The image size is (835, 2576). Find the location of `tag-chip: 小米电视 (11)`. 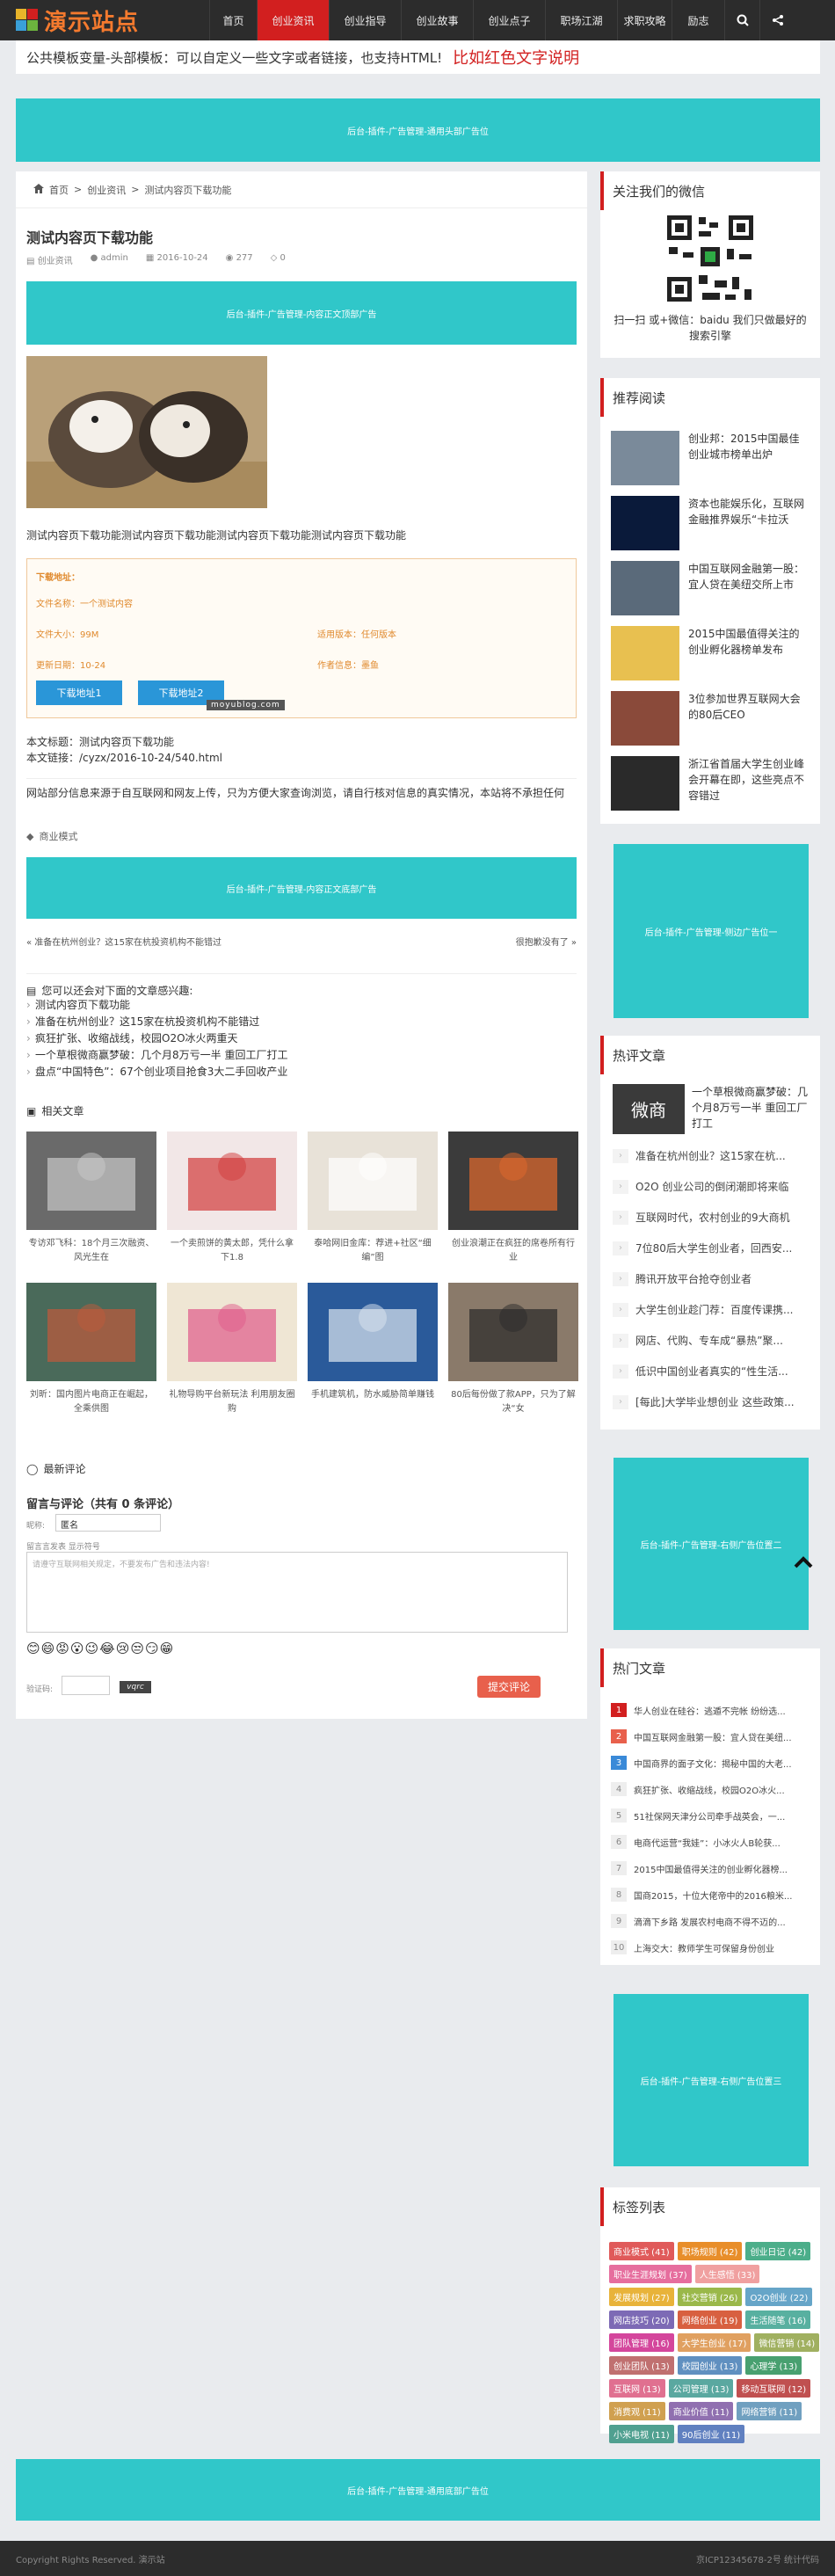

tag-chip: 小米电视 (11) is located at coordinates (641, 2434).